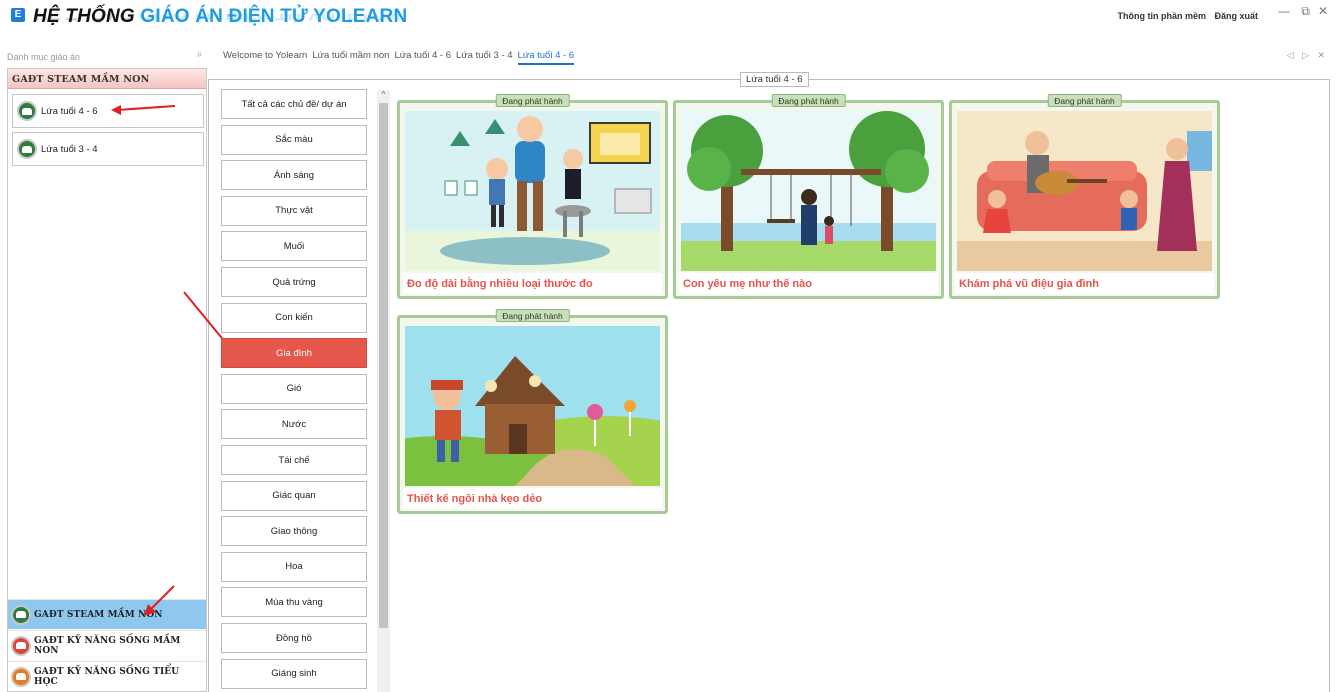 The height and width of the screenshot is (692, 1336). What do you see at coordinates (294, 602) in the screenshot?
I see `topic-item: Mùa thu vàng` at bounding box center [294, 602].